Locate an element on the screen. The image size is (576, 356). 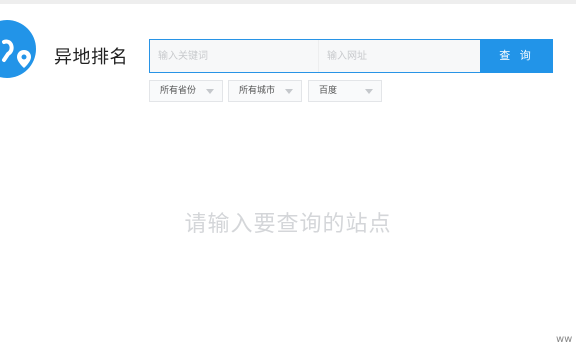
page-title: 异地排名 is located at coordinates (91, 57).